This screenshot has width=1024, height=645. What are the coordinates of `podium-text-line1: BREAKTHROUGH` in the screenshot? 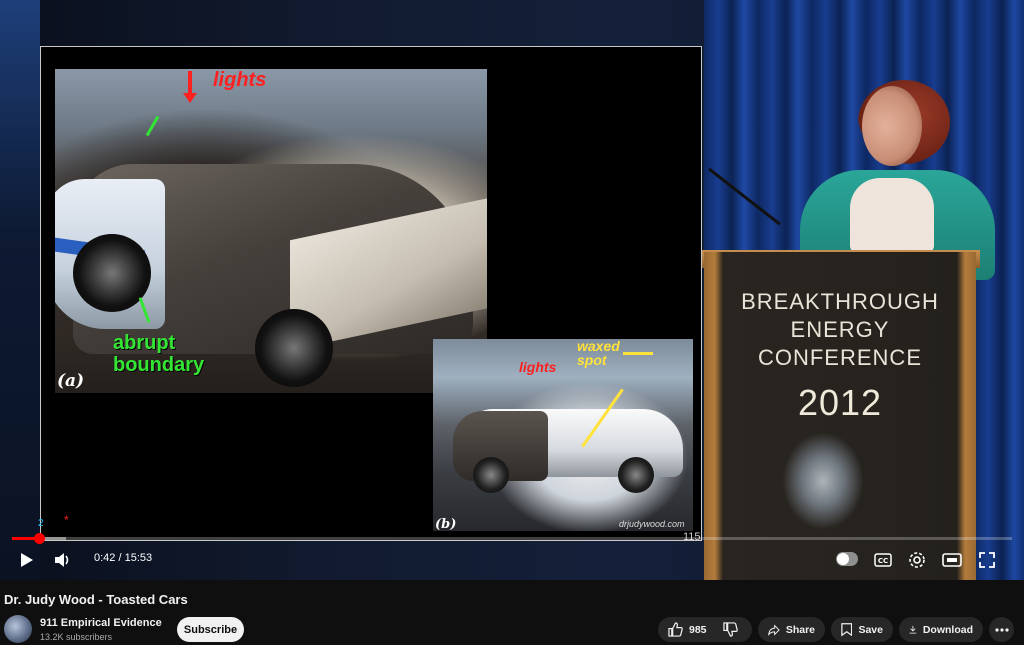 It's located at (840, 301).